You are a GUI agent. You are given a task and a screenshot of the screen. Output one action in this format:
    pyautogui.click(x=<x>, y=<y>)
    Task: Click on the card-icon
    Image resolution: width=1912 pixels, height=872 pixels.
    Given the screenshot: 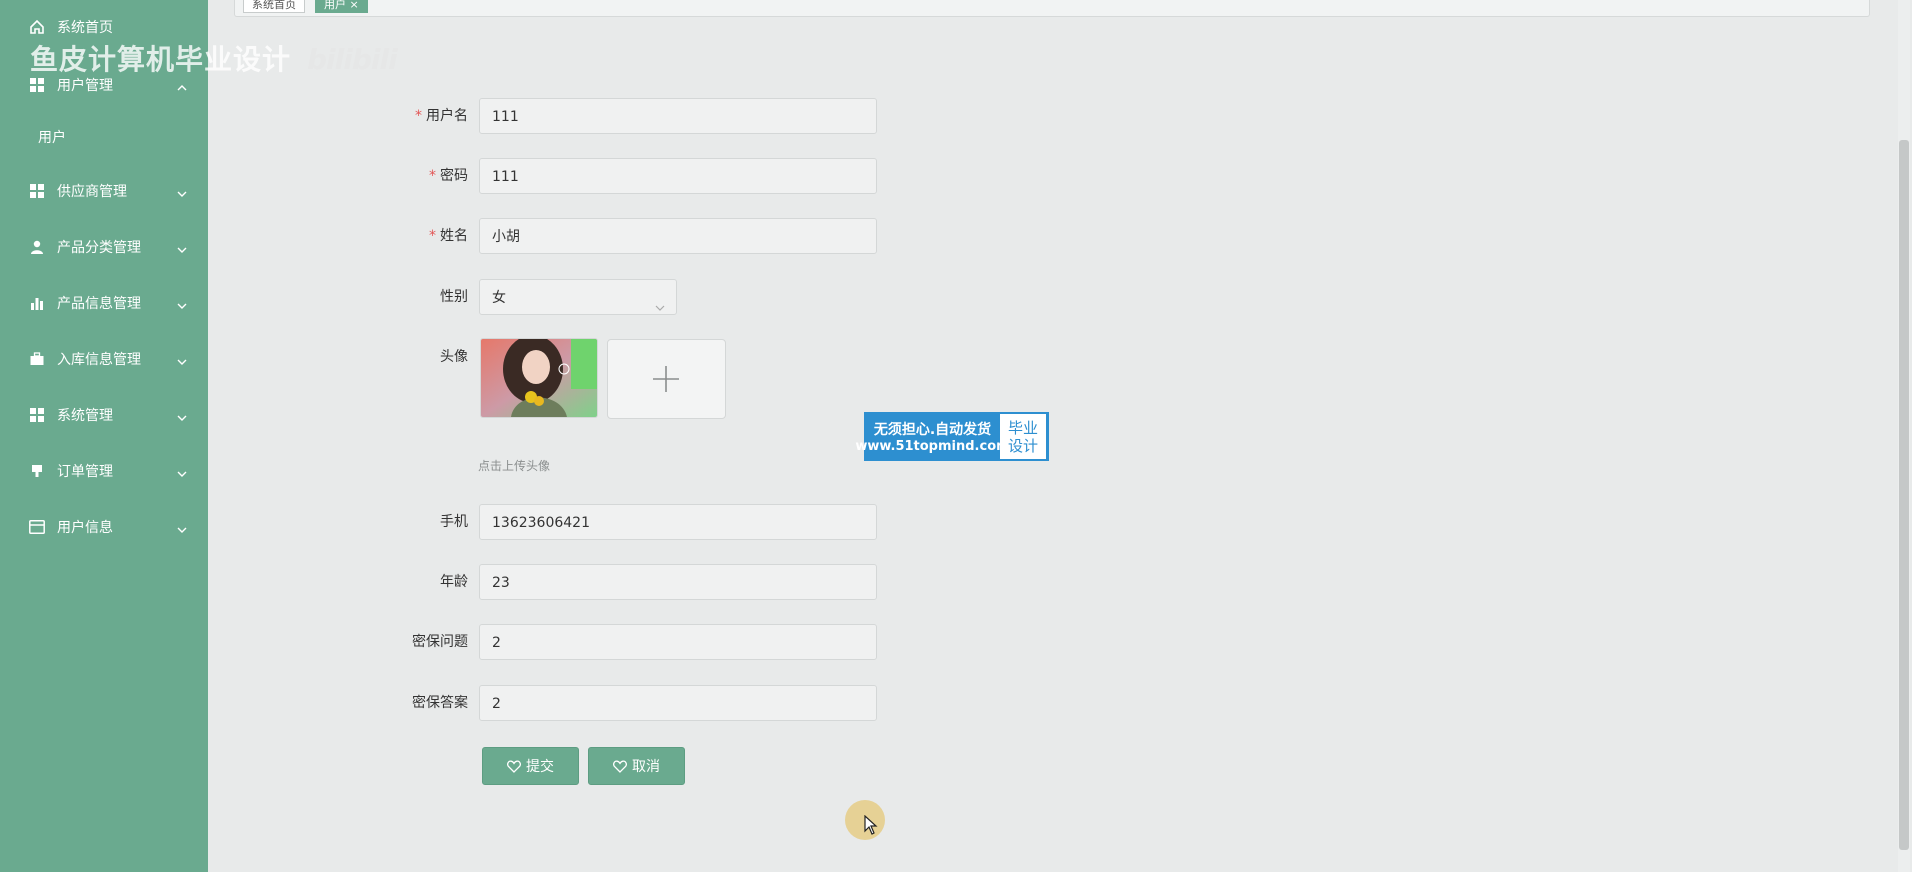 What is the action you would take?
    pyautogui.click(x=37, y=527)
    